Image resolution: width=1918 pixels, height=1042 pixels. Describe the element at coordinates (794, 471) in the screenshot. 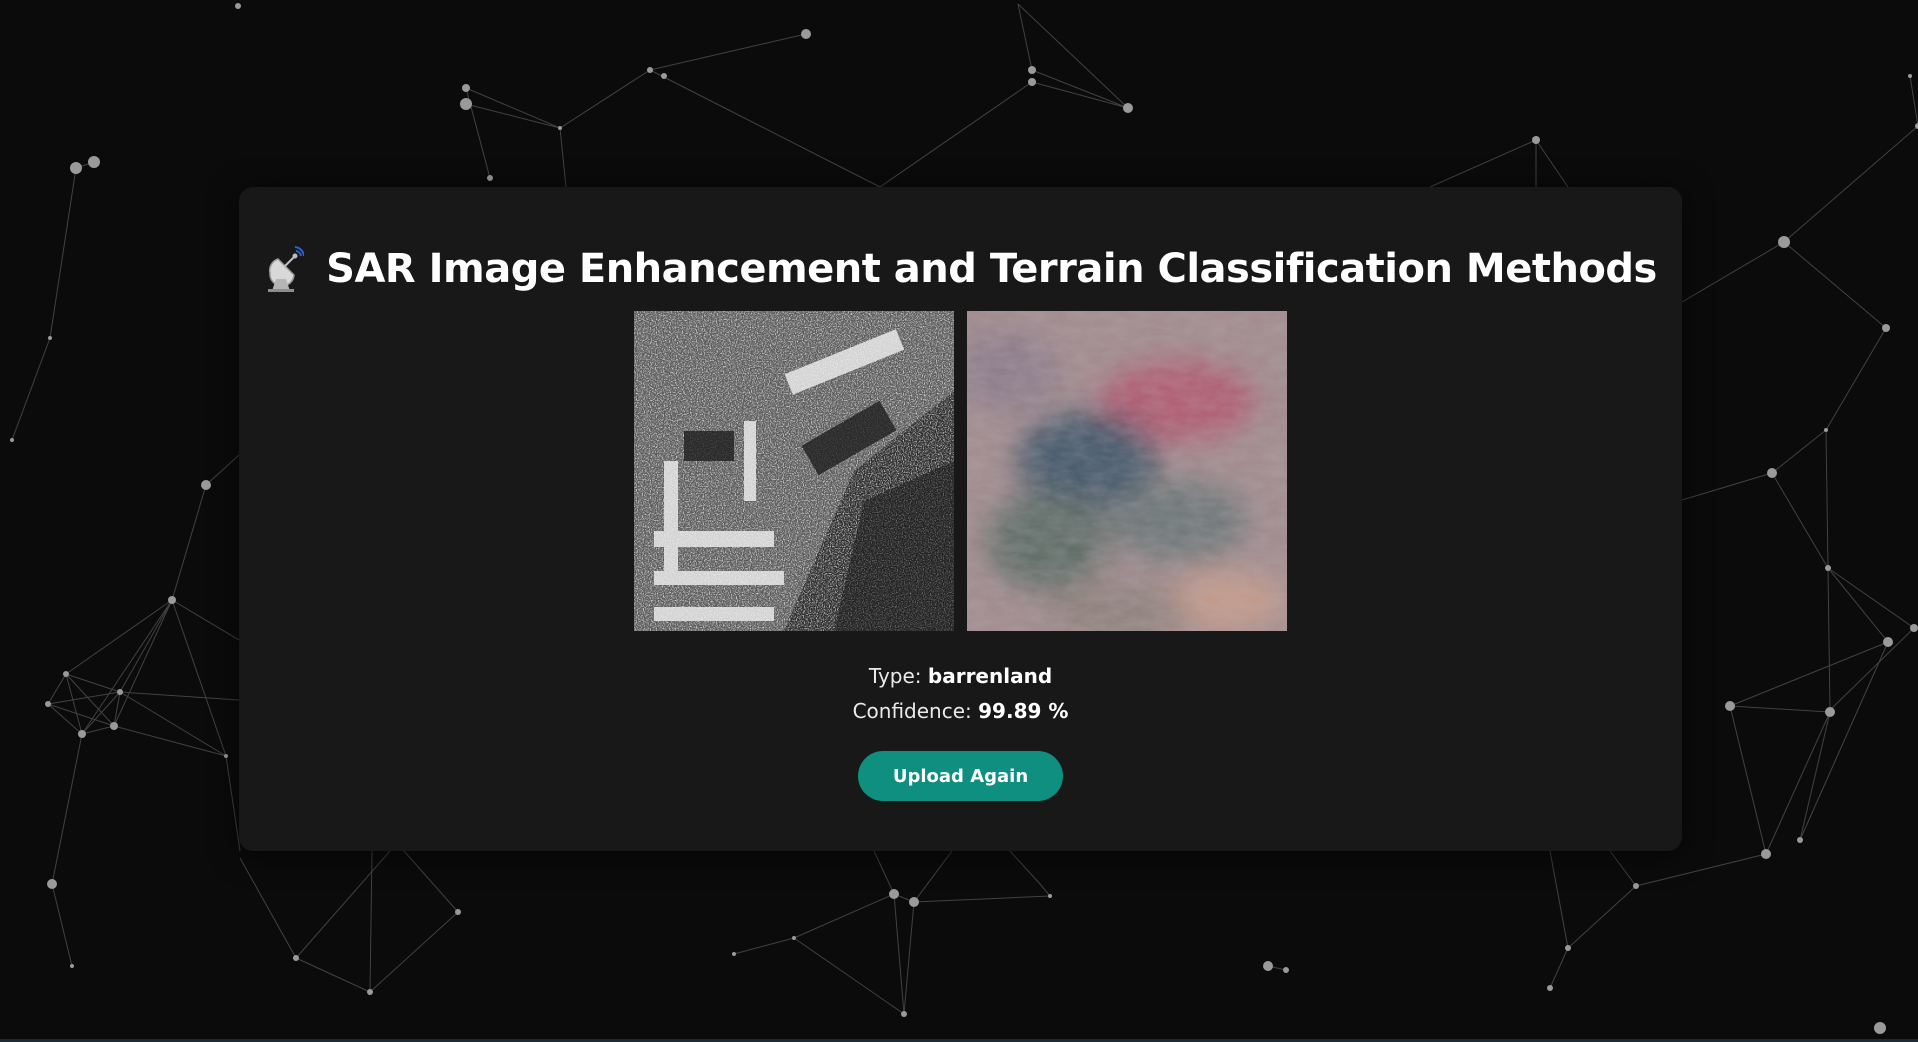

I see `sar-input-image` at that location.